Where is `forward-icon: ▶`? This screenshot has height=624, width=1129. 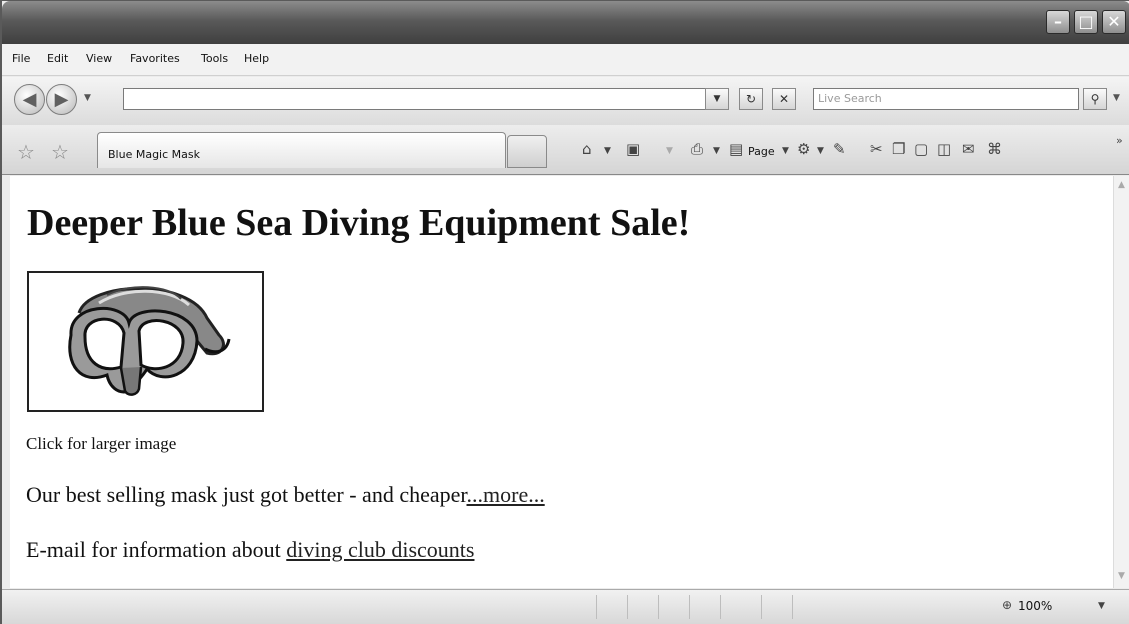 forward-icon: ▶ is located at coordinates (61, 99).